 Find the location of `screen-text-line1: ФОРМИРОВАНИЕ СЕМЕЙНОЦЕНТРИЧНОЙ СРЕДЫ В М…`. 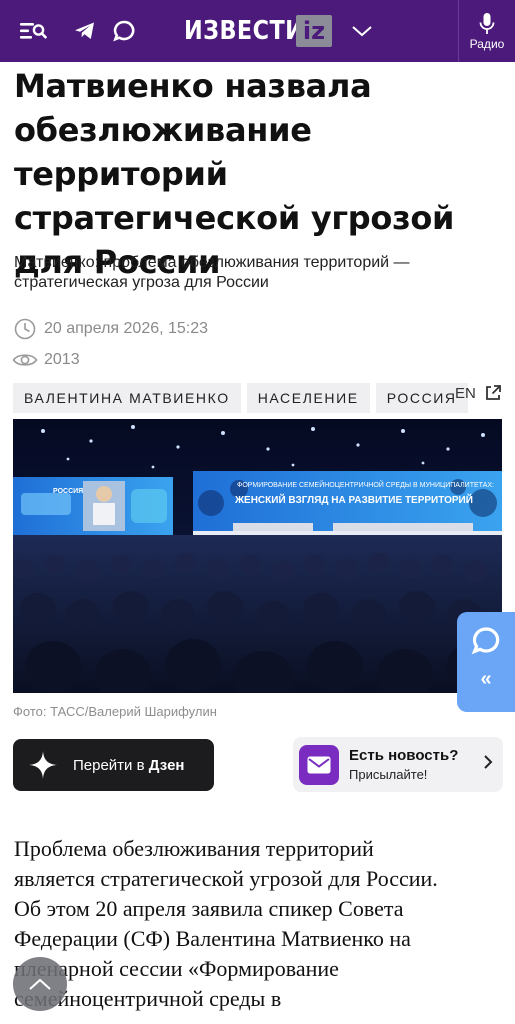

screen-text-line1: ФОРМИРОВАНИЕ СЕМЕЙНОЦЕНТРИЧНОЙ СРЕДЫ В М… is located at coordinates (365, 484).